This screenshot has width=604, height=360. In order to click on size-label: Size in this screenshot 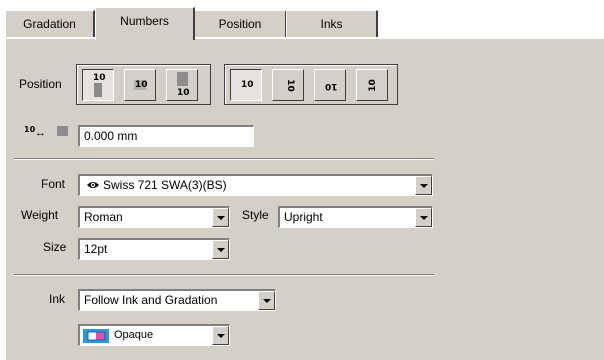, I will do `click(55, 247)`.